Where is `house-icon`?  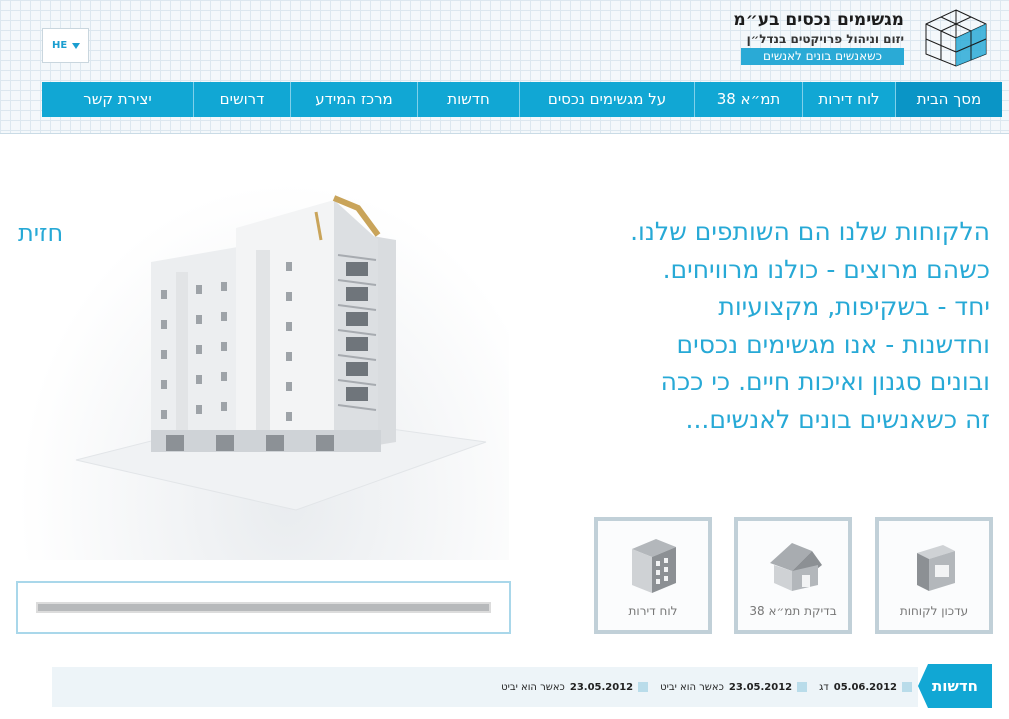
house-icon is located at coordinates (796, 567).